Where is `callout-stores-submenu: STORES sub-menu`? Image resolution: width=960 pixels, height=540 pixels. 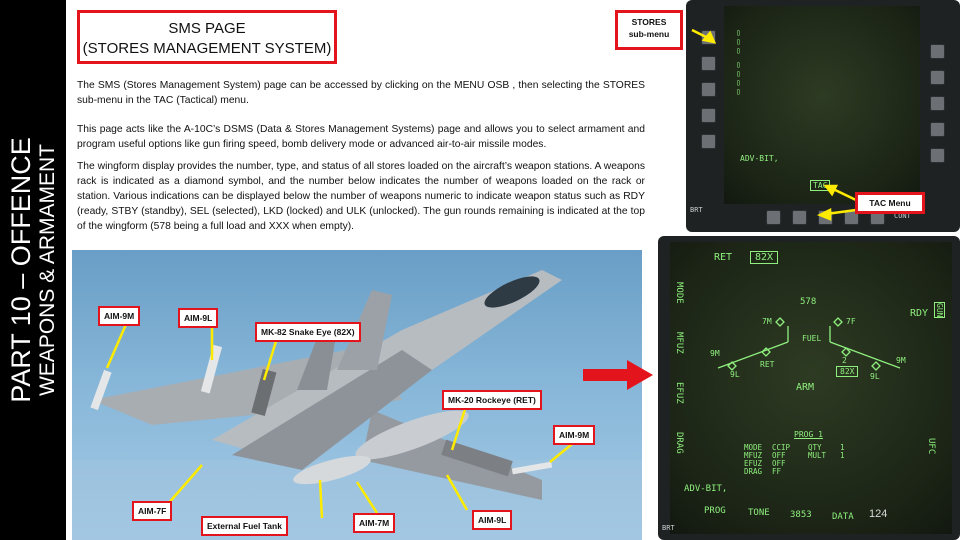 callout-stores-submenu: STORES sub-menu is located at coordinates (649, 30).